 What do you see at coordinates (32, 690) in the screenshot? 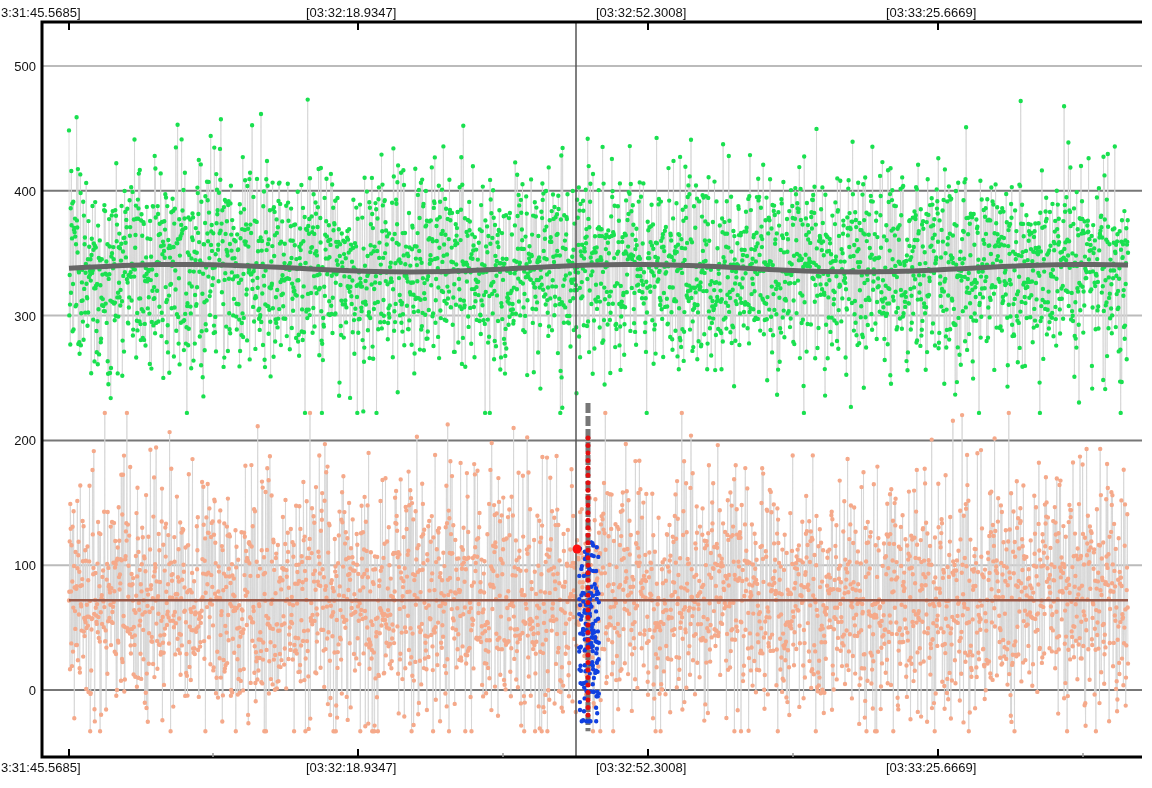
I see `axis-tick-label: 0` at bounding box center [32, 690].